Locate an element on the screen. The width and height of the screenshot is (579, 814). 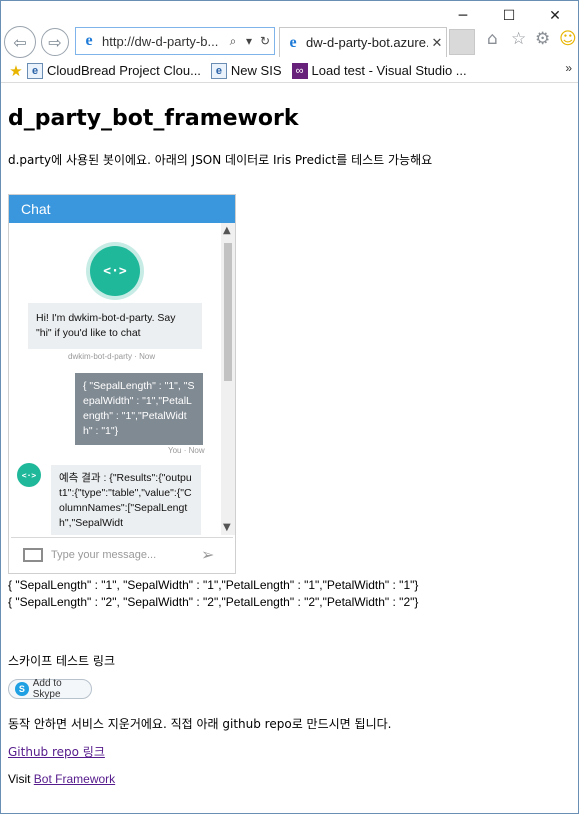
scrollbar-thumb is located at coordinates (228, 312).